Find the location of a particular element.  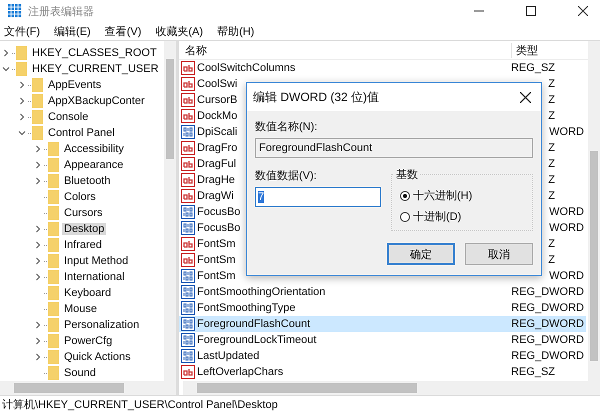

tree-item: Cursors is located at coordinates (83, 213).